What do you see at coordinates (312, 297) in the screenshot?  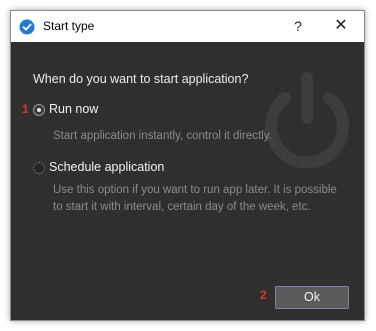 I see `ok-button: Ok` at bounding box center [312, 297].